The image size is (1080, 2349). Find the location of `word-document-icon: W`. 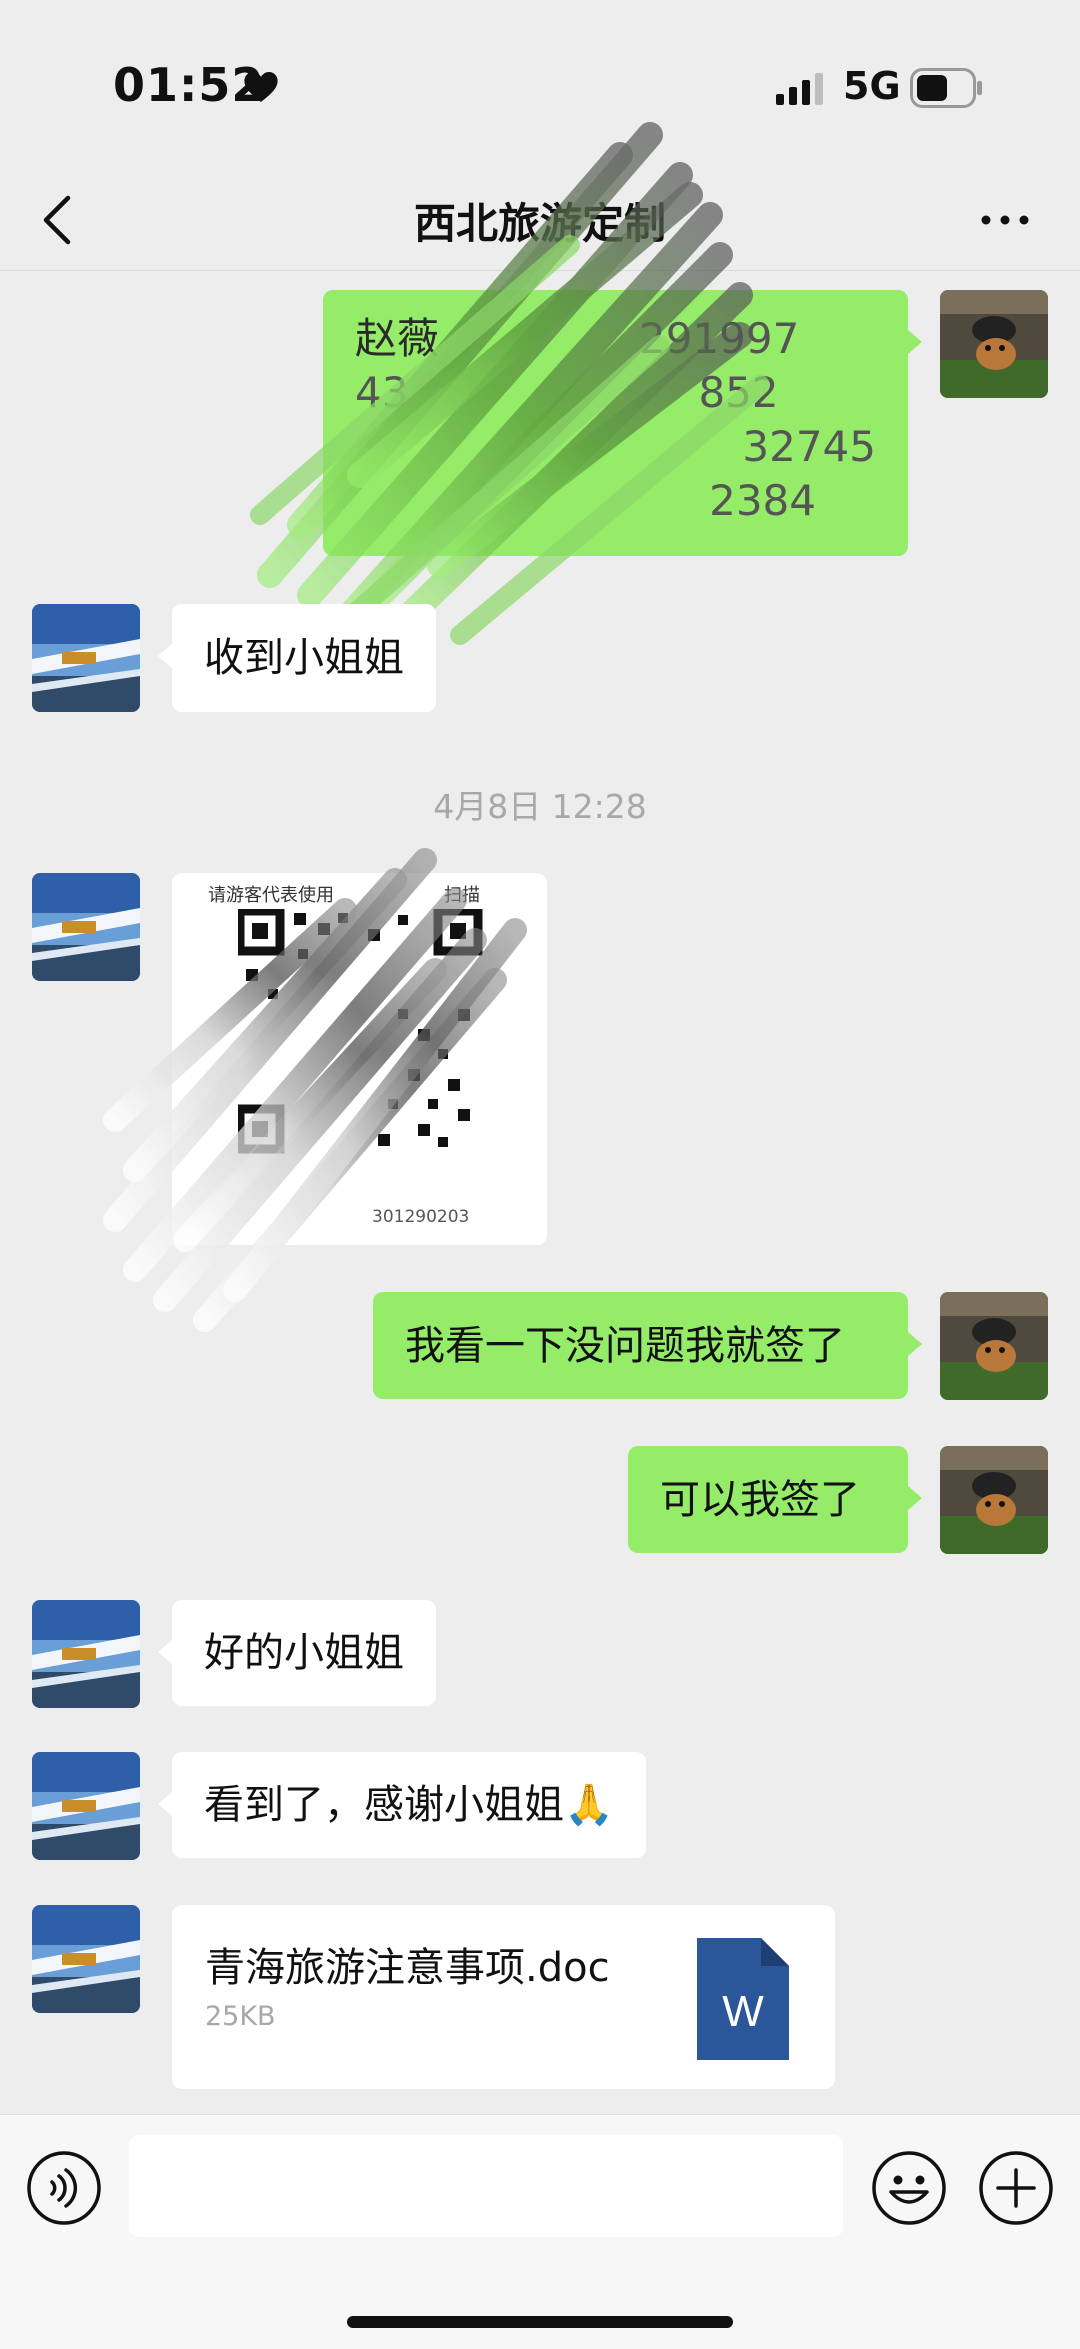

word-document-icon: W is located at coordinates (743, 1999).